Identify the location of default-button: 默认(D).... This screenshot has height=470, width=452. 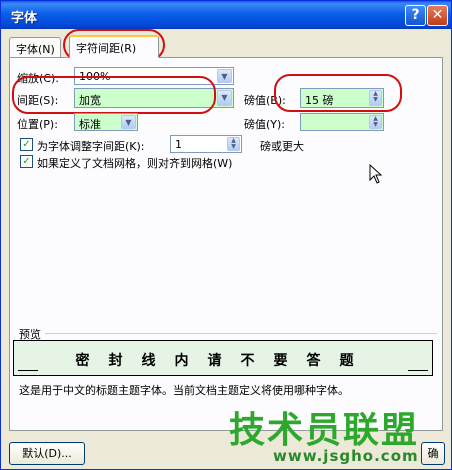
(47, 453).